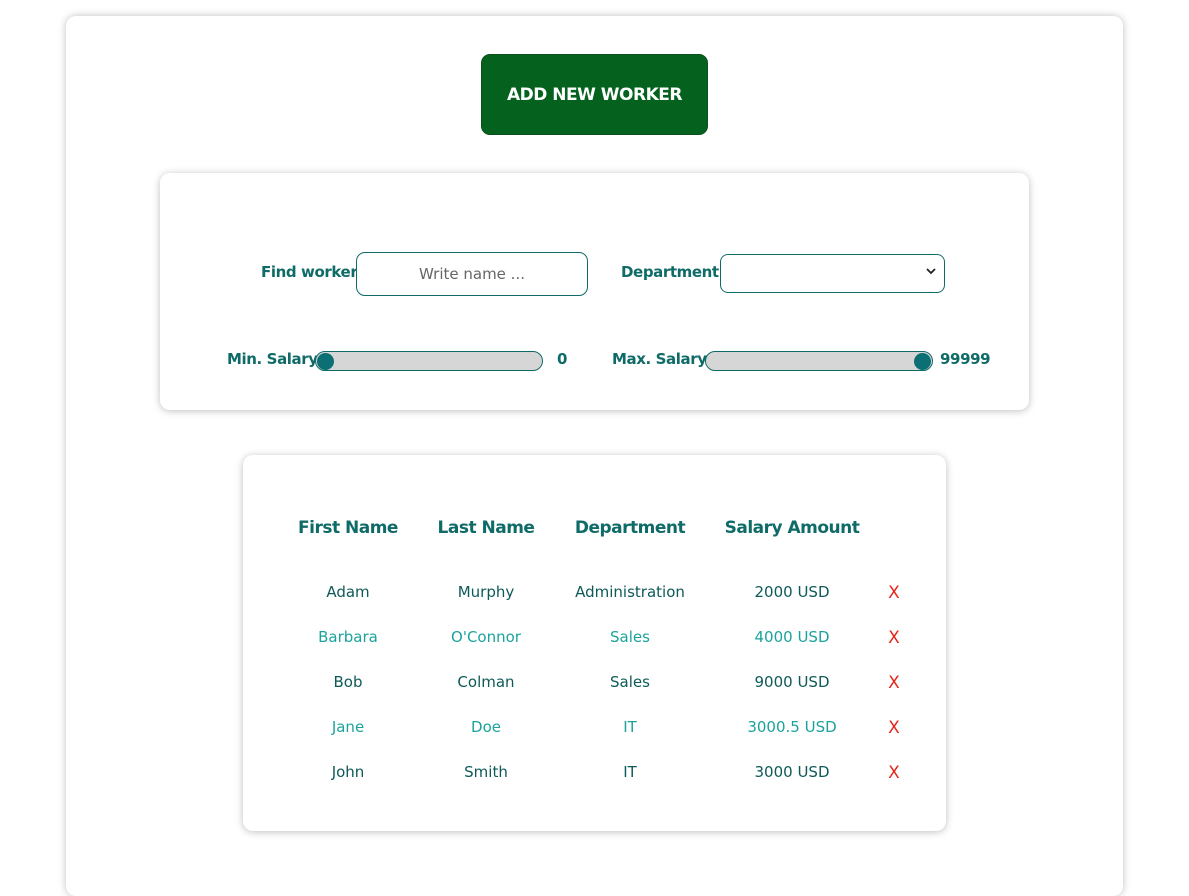 This screenshot has height=896, width=1189. I want to click on min-salary-value: 0, so click(562, 359).